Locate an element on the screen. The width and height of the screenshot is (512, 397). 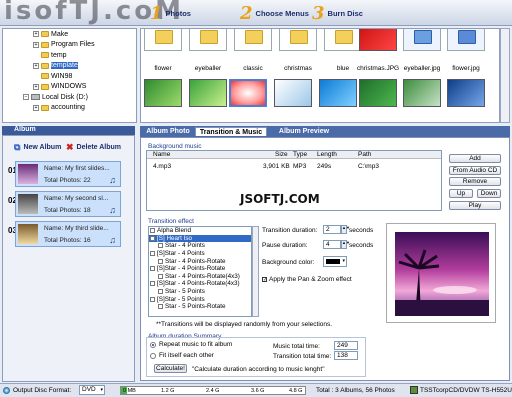
step-burn-disc: 3 Burn Disc is located at coordinates (337, 13).